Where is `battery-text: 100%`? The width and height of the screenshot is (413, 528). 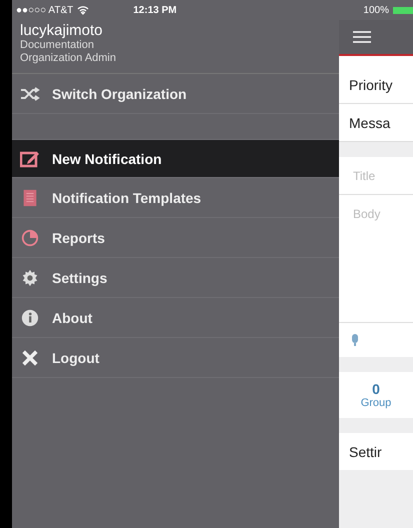
battery-text: 100% is located at coordinates (375, 10).